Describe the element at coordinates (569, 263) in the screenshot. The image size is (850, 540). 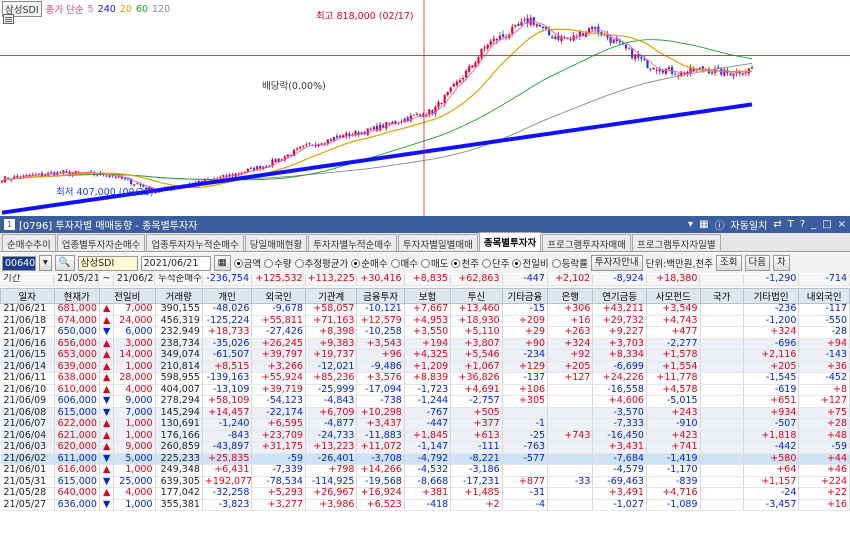
I see `radio-change-rate: 등락률` at that location.